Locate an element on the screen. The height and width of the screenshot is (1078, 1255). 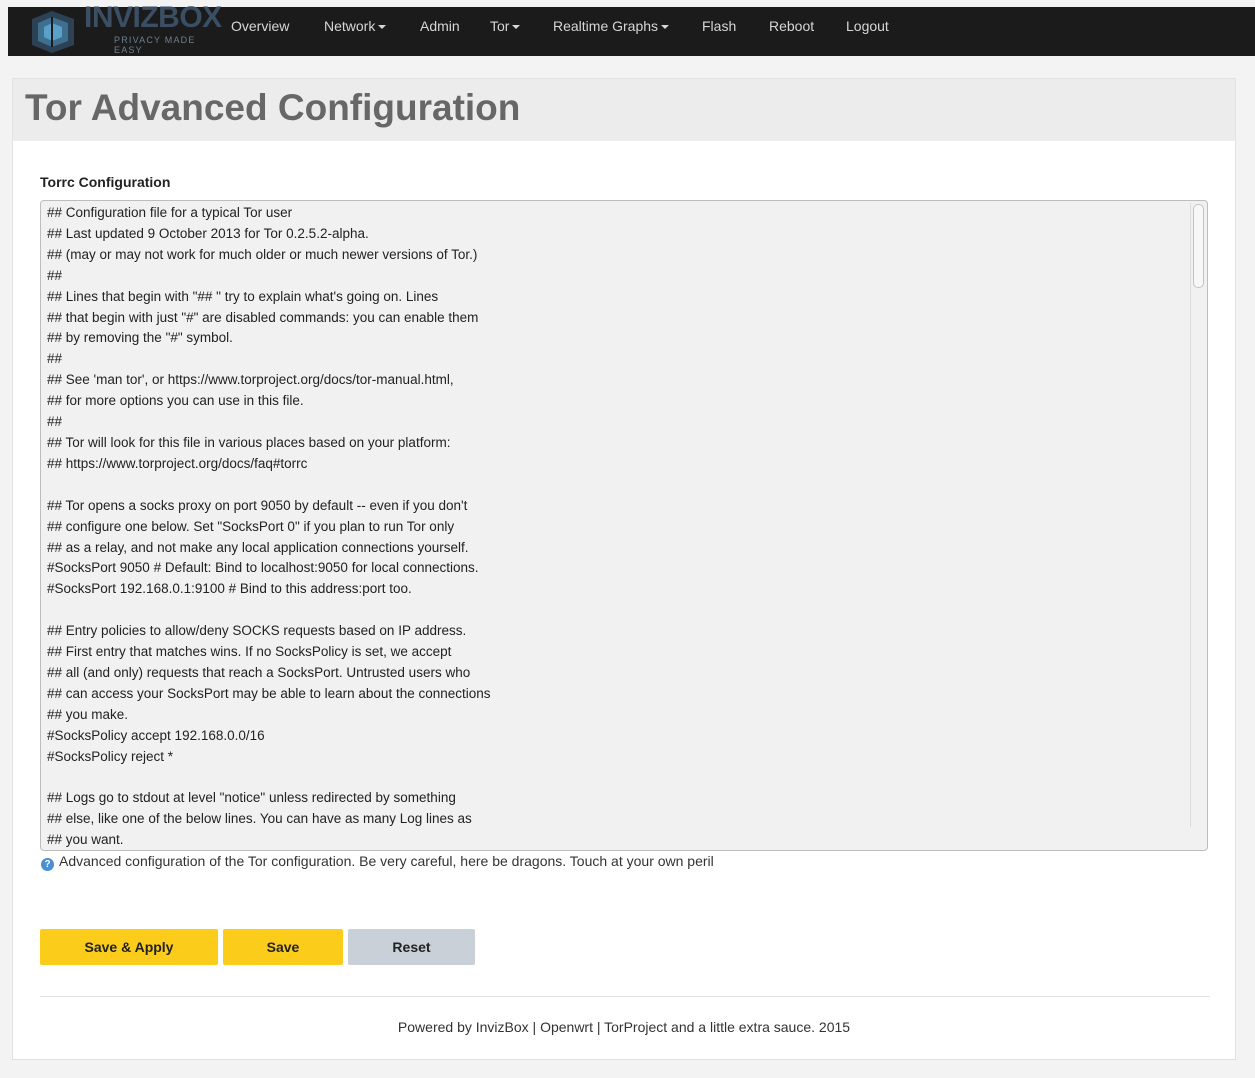
save-button: Save is located at coordinates (283, 947).